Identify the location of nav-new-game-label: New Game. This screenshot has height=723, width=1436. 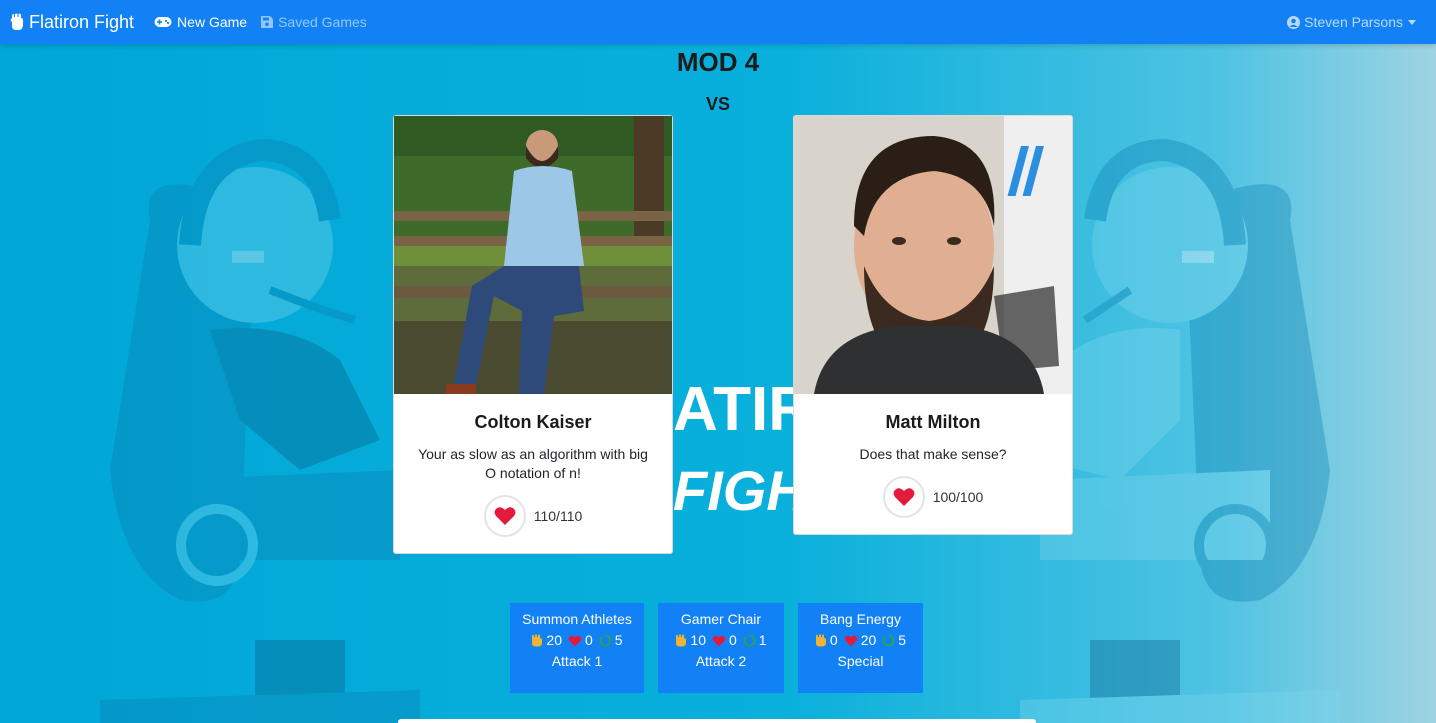
(212, 22).